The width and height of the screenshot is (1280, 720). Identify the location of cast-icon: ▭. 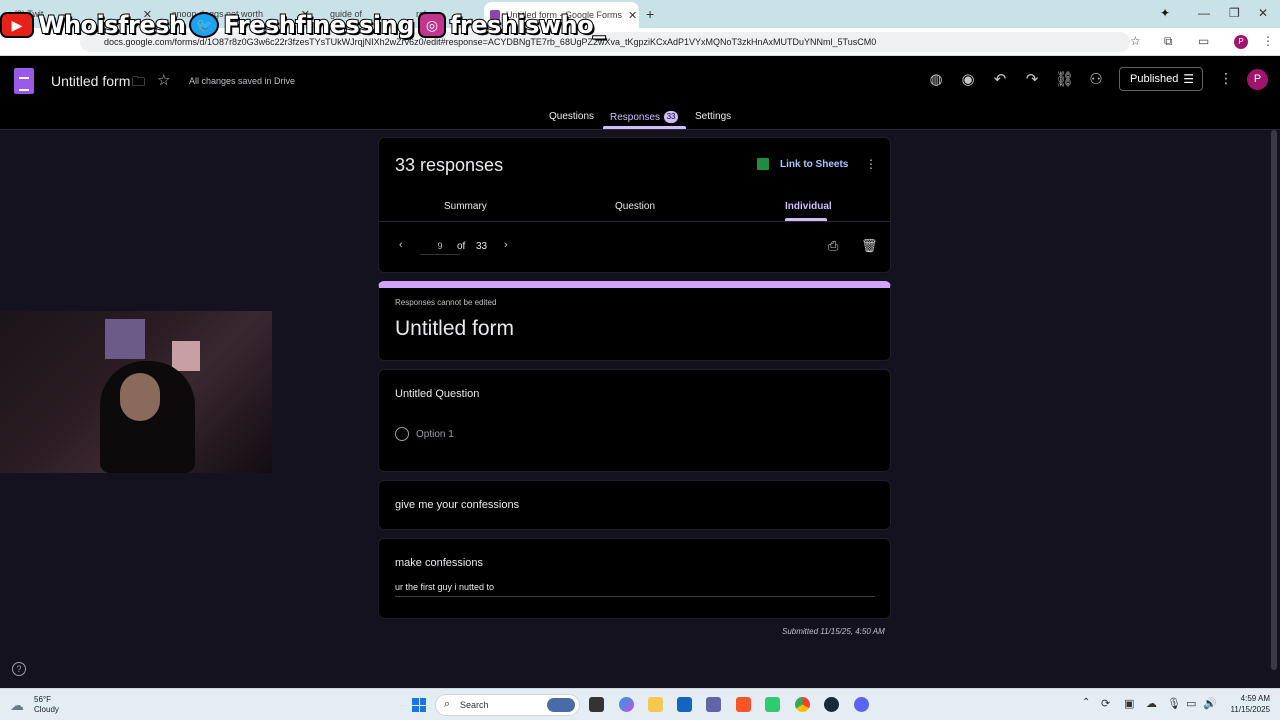
(1203, 41).